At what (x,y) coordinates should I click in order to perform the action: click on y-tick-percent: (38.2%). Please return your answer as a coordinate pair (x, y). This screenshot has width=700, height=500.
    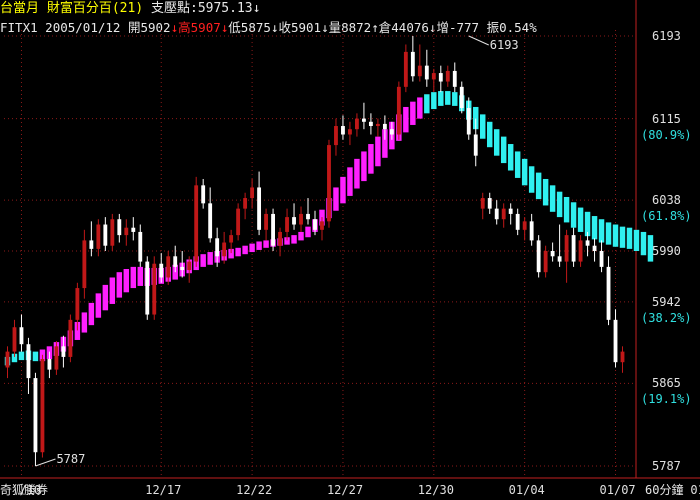
    Looking at the image, I should click on (666, 317).